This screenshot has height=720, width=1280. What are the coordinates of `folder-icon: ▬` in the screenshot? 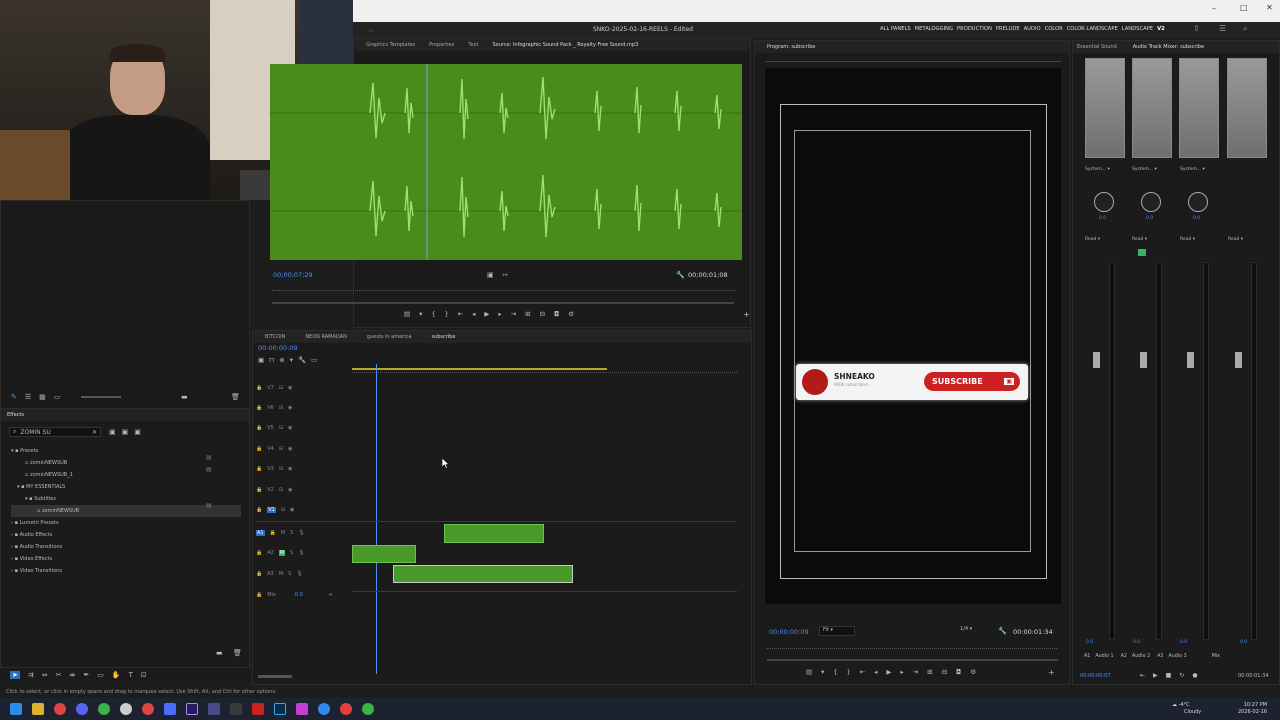 It's located at (184, 397).